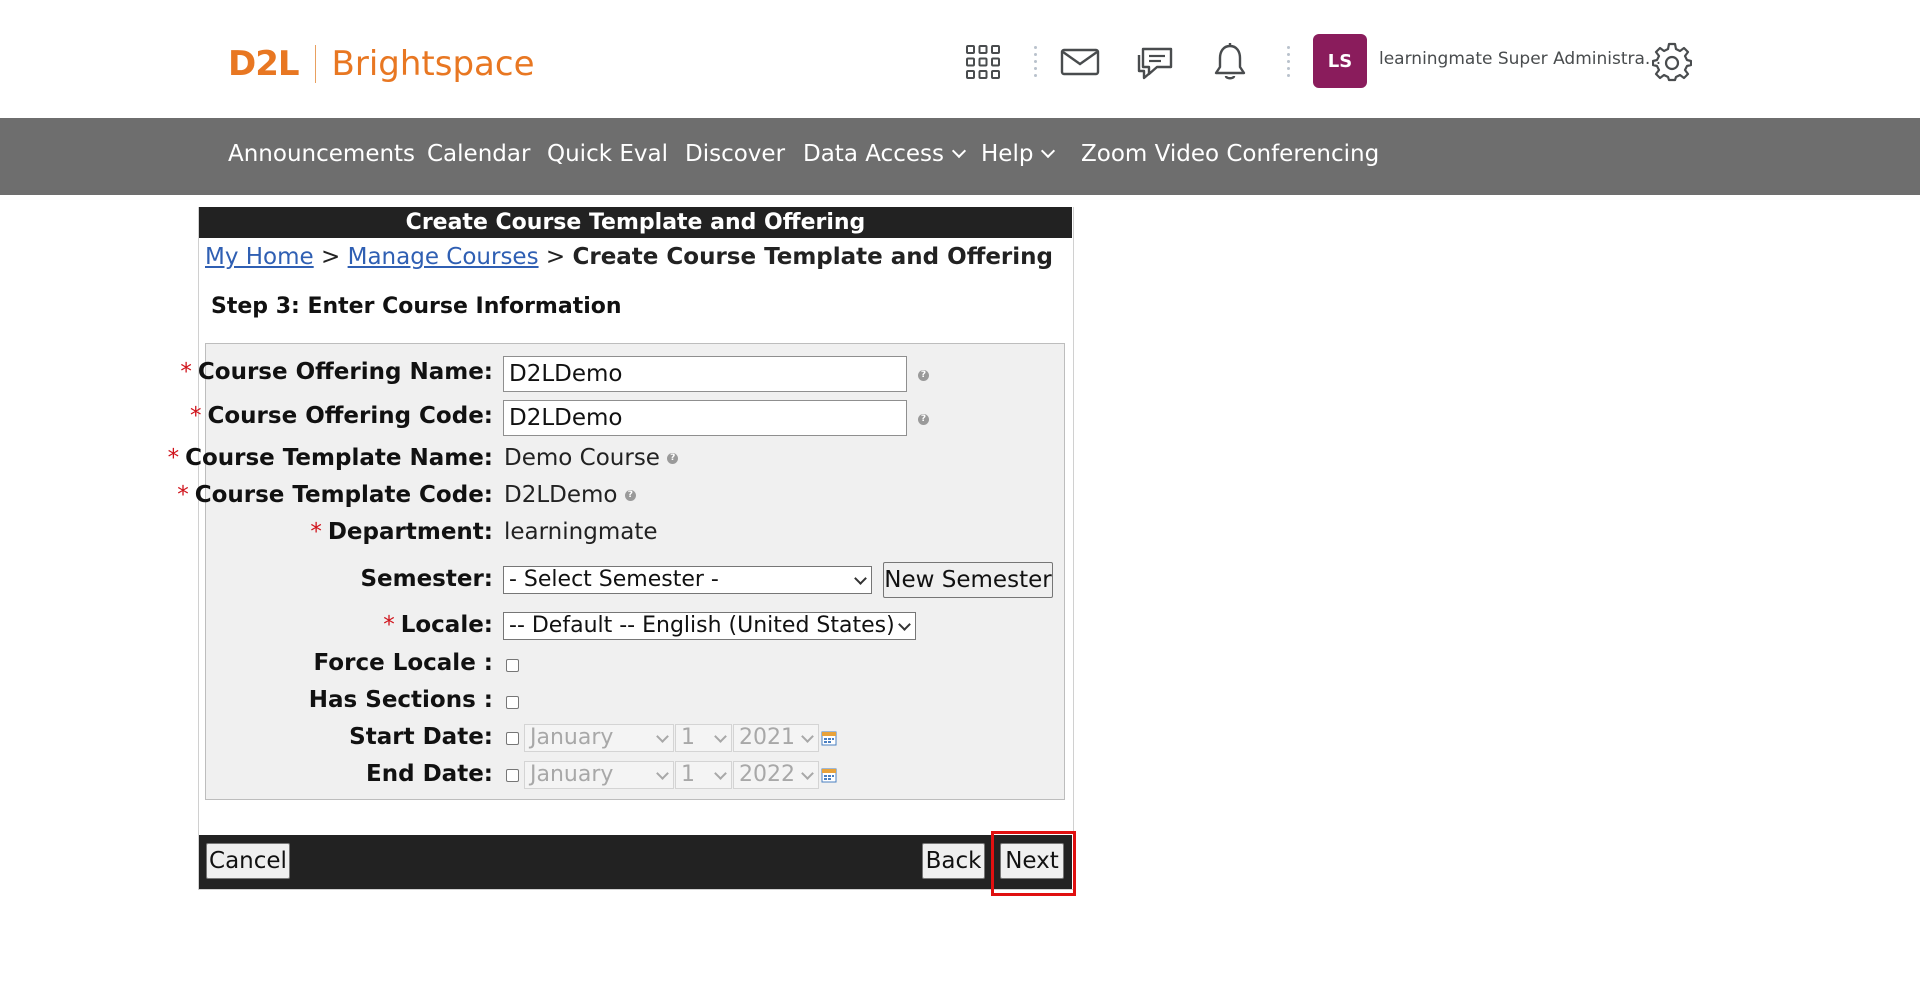 Image resolution: width=1920 pixels, height=991 pixels. I want to click on nav-discover: Discover, so click(735, 156).